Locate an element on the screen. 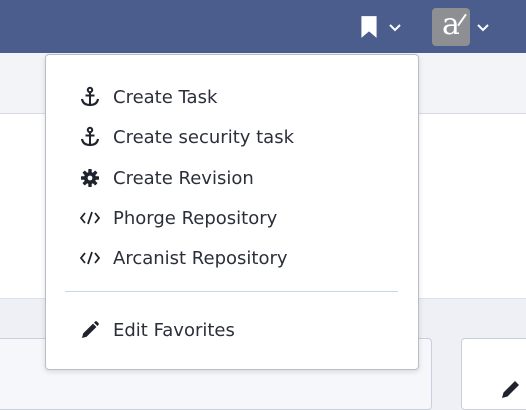 This screenshot has width=526, height=410. bookmark-icon is located at coordinates (369, 26).